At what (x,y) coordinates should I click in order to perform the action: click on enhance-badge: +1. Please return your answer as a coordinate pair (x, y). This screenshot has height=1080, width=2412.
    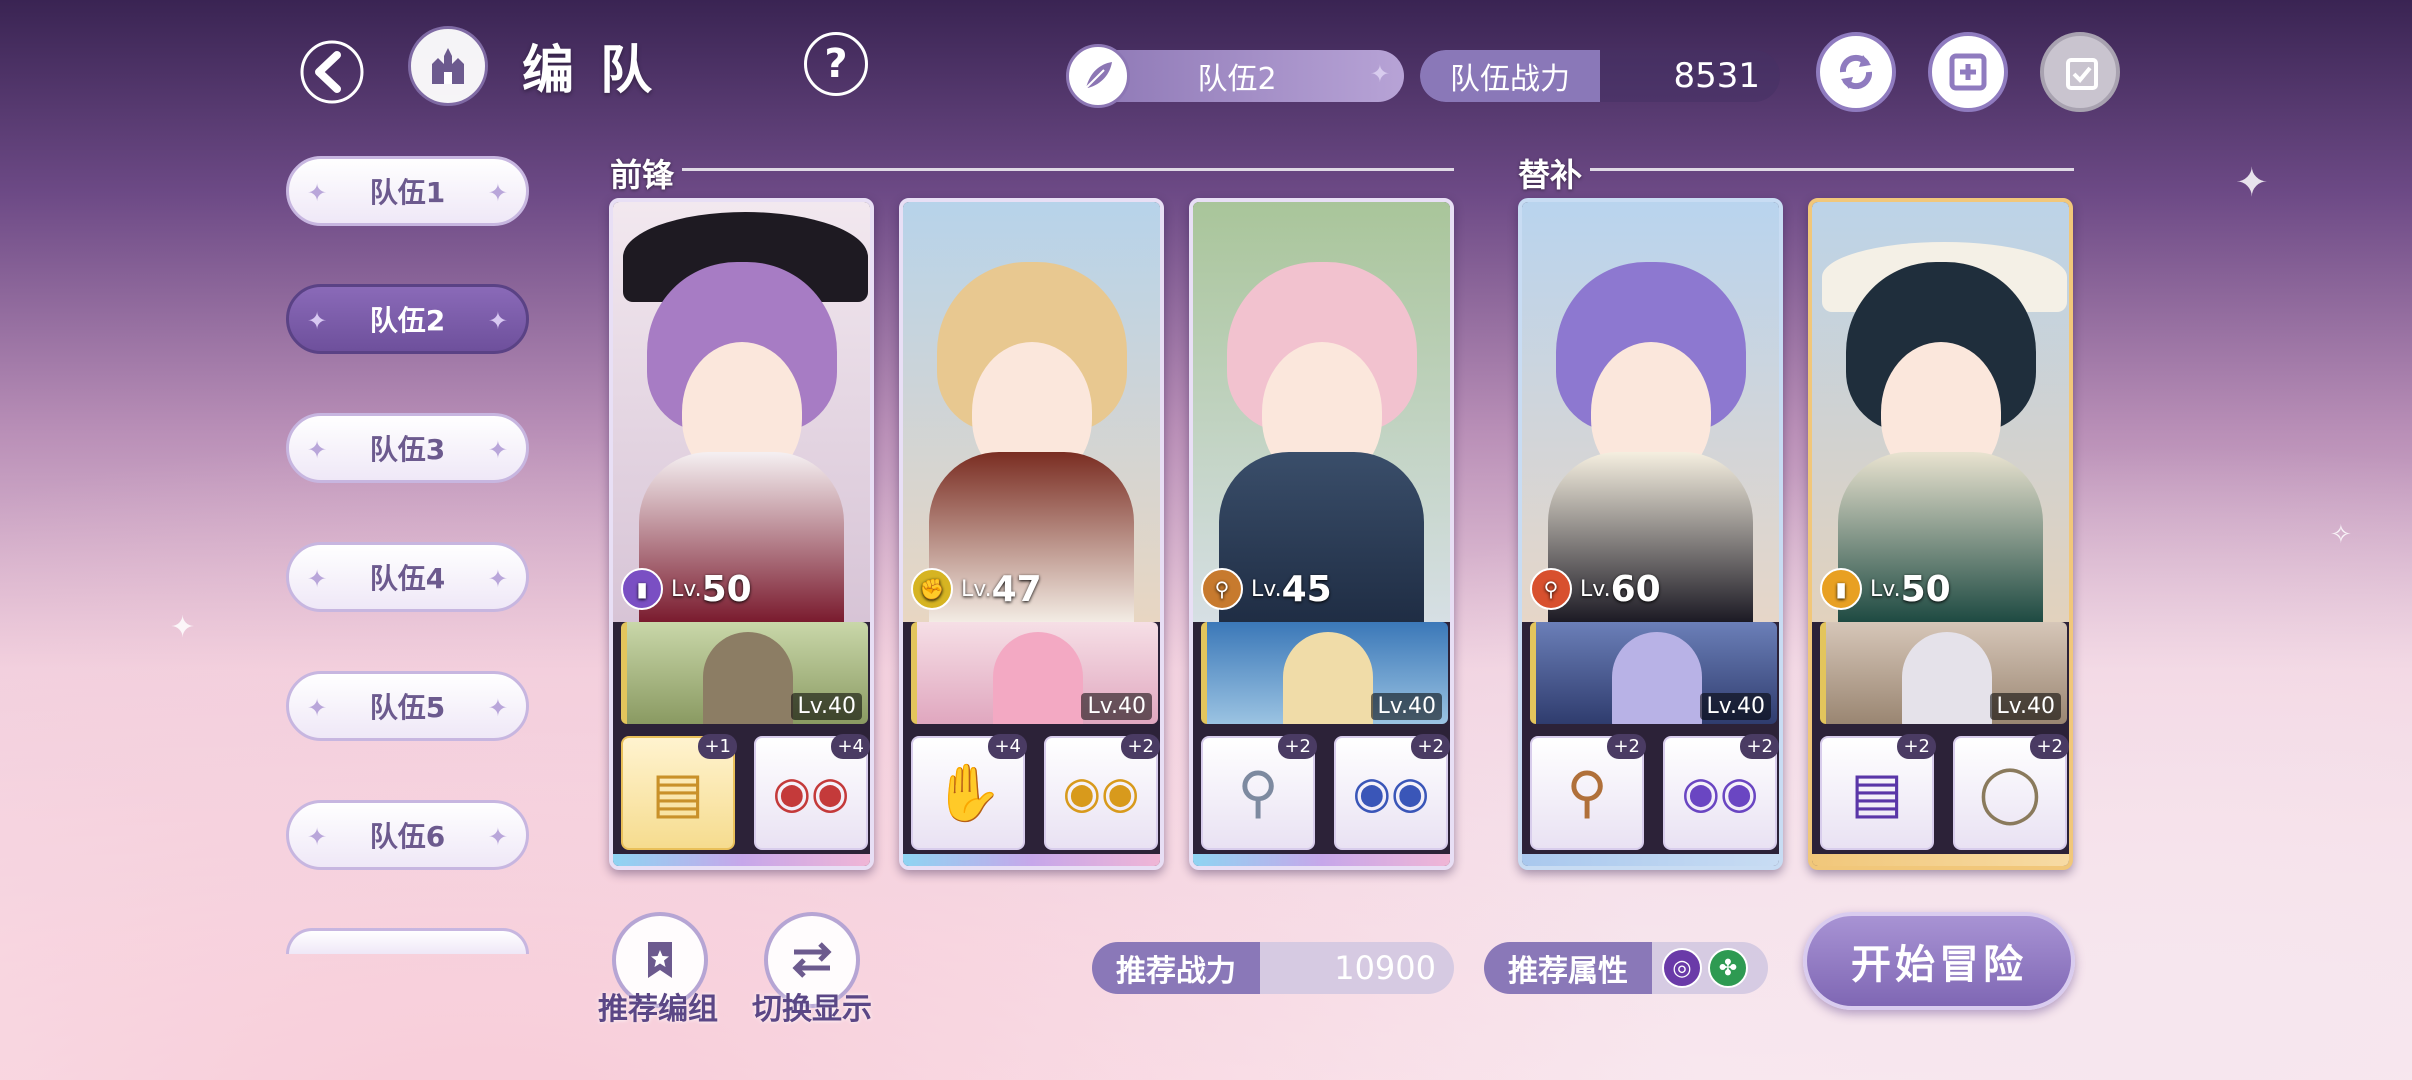
    Looking at the image, I should click on (717, 746).